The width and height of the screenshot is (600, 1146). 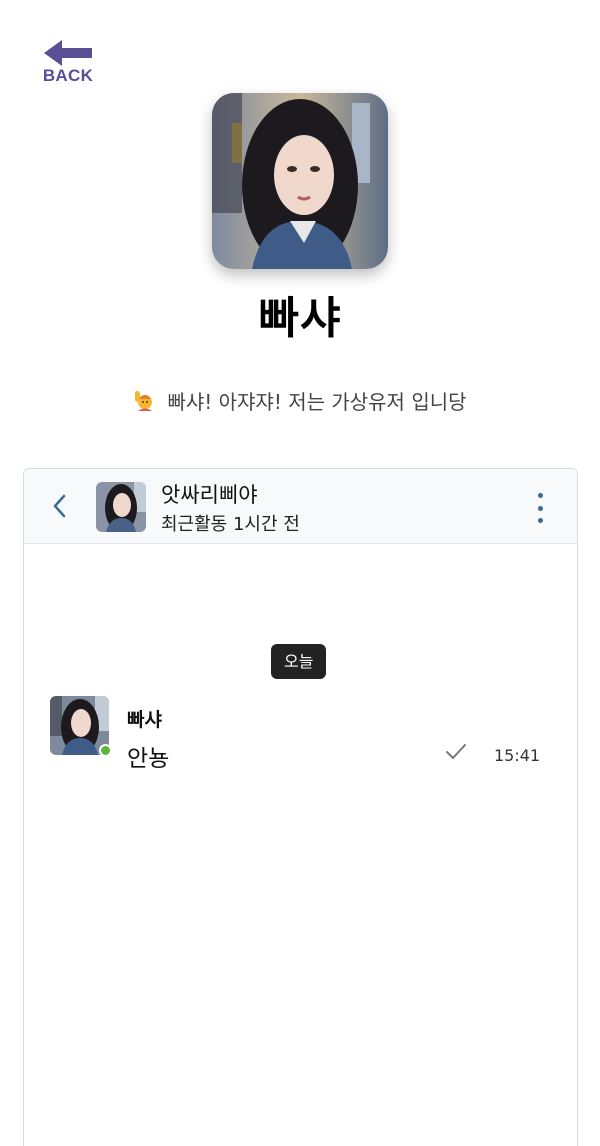 What do you see at coordinates (148, 759) in the screenshot?
I see `message-text: 안뇽` at bounding box center [148, 759].